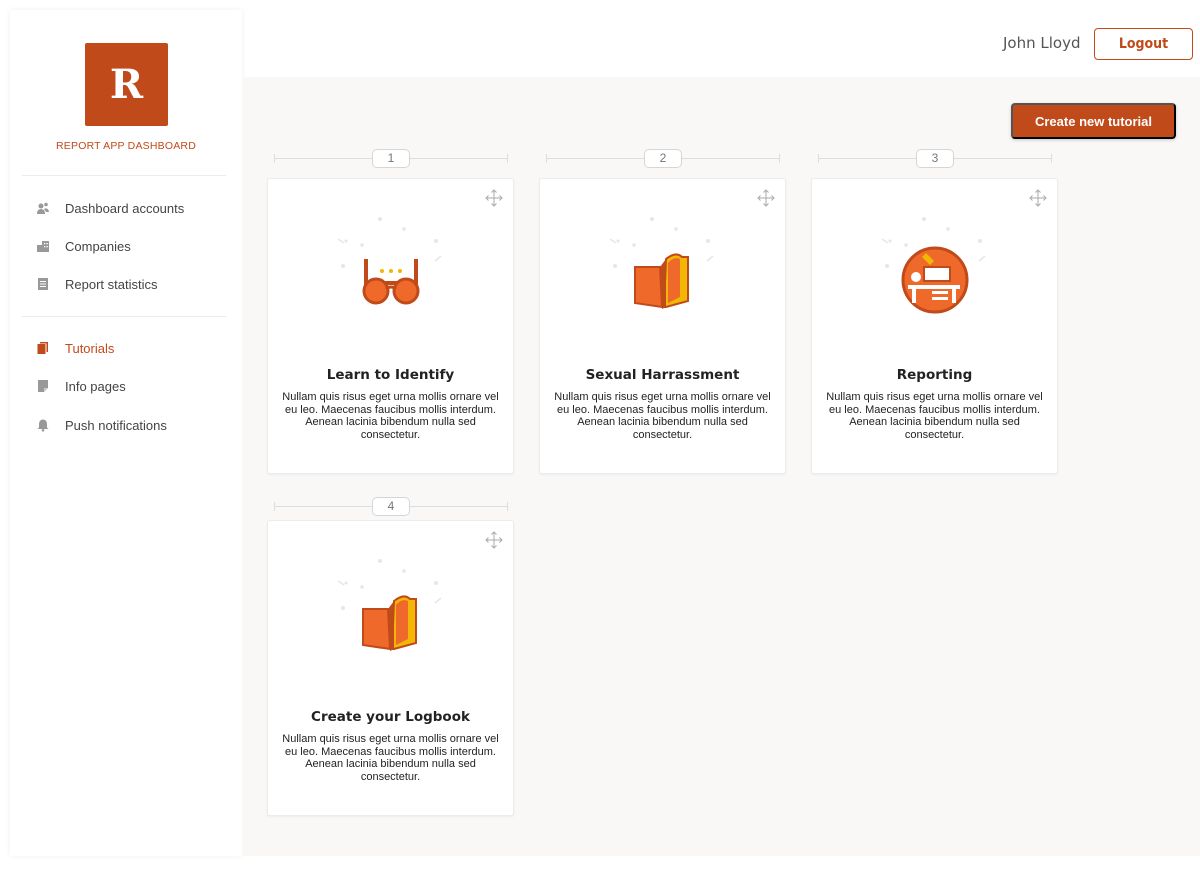 The height and width of the screenshot is (870, 1200). What do you see at coordinates (390, 375) in the screenshot?
I see `tutorial-title: Learn to Identify` at bounding box center [390, 375].